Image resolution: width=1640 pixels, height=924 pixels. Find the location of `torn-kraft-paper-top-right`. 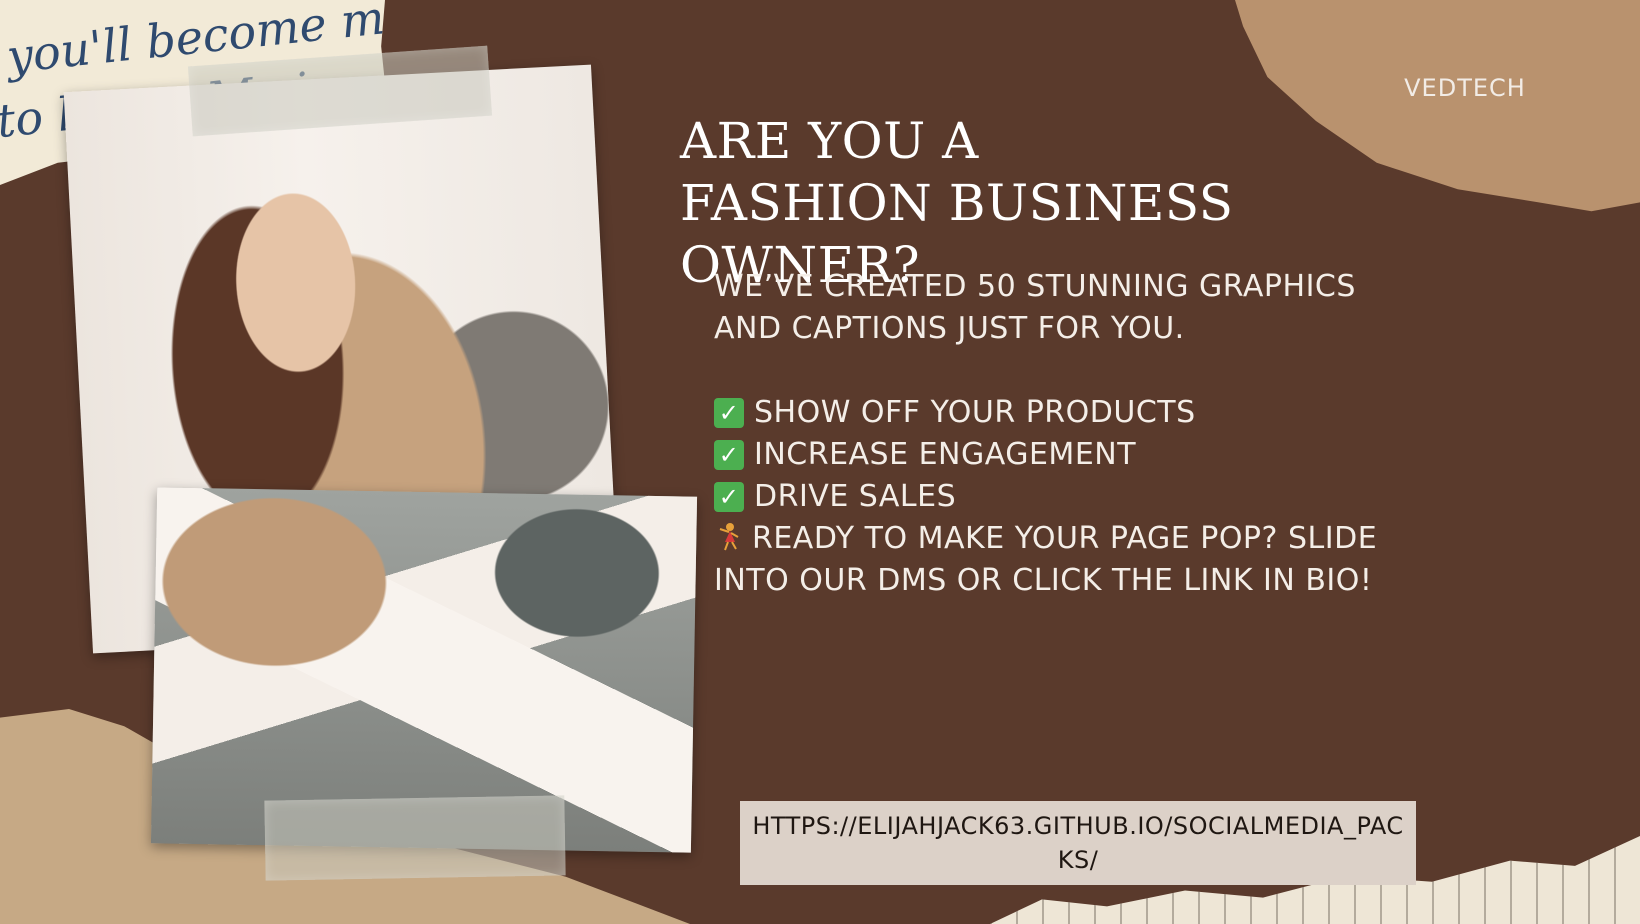

torn-kraft-paper-top-right is located at coordinates (1437, 106).